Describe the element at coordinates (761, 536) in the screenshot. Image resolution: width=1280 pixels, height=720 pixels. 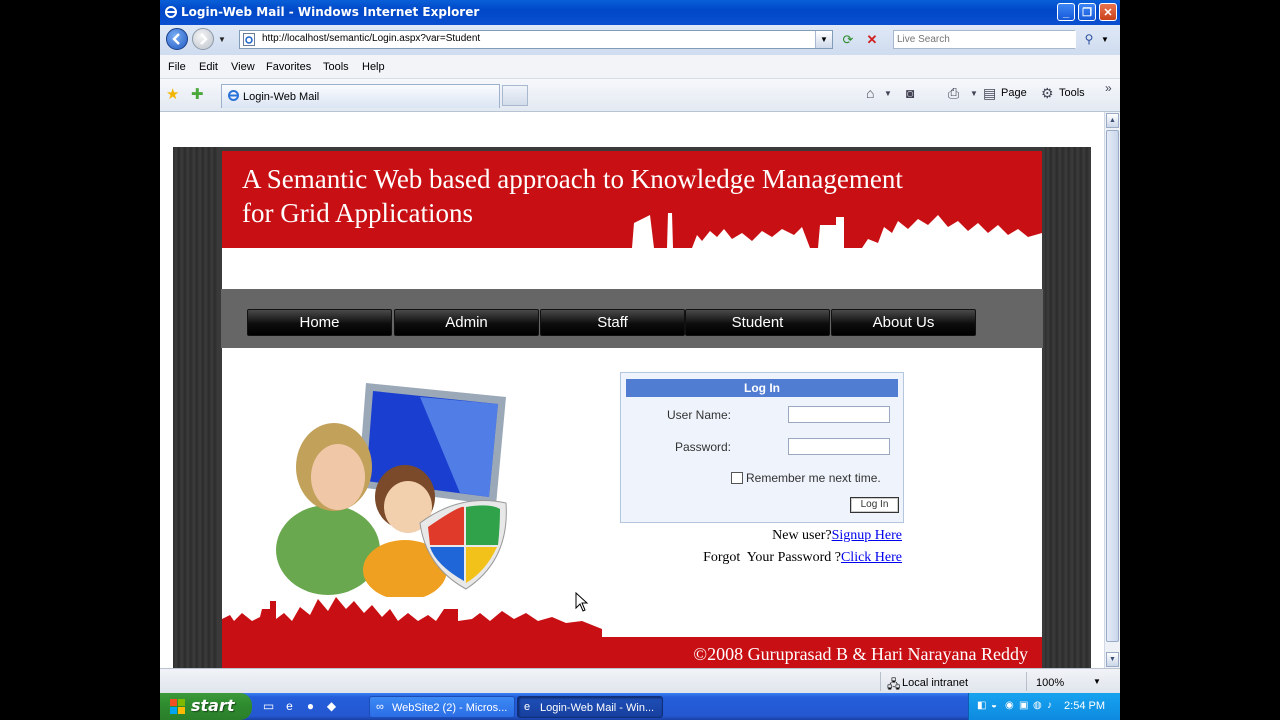
I see `new-user-line: New user?Signup Here` at that location.